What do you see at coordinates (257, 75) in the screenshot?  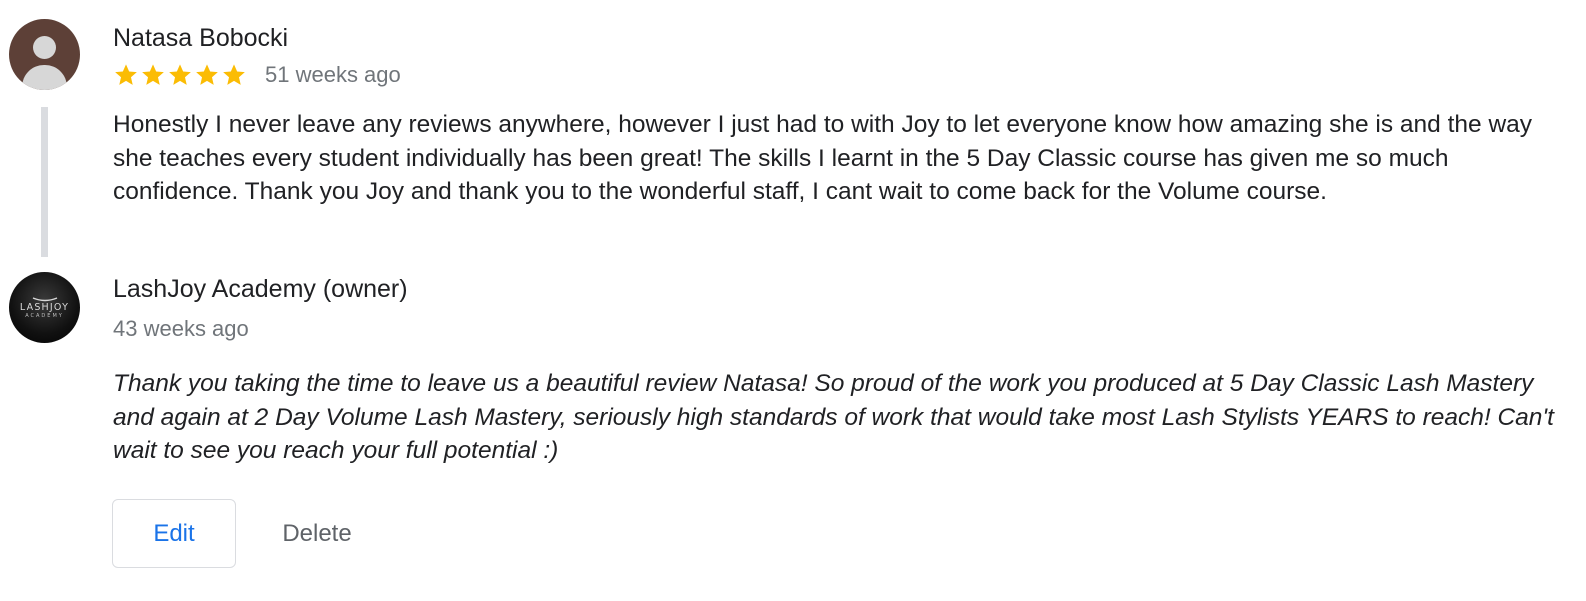 I see `rating-row: 51 weeks ago` at bounding box center [257, 75].